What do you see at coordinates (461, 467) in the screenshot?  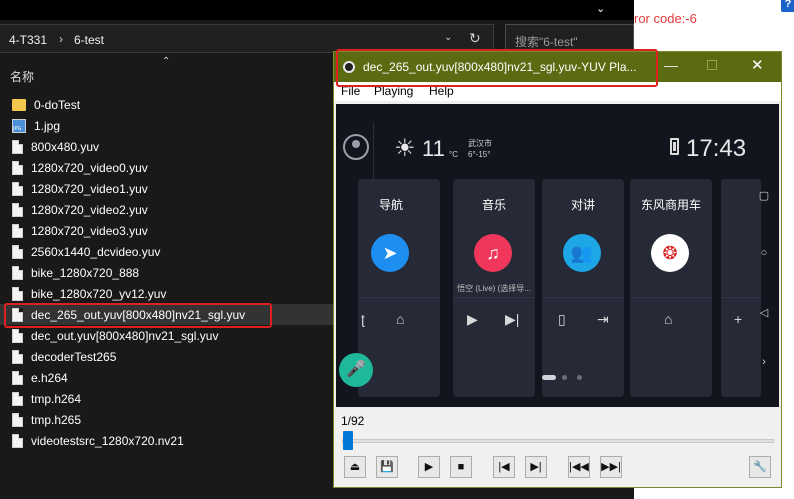 I see `stop-icon: ■` at bounding box center [461, 467].